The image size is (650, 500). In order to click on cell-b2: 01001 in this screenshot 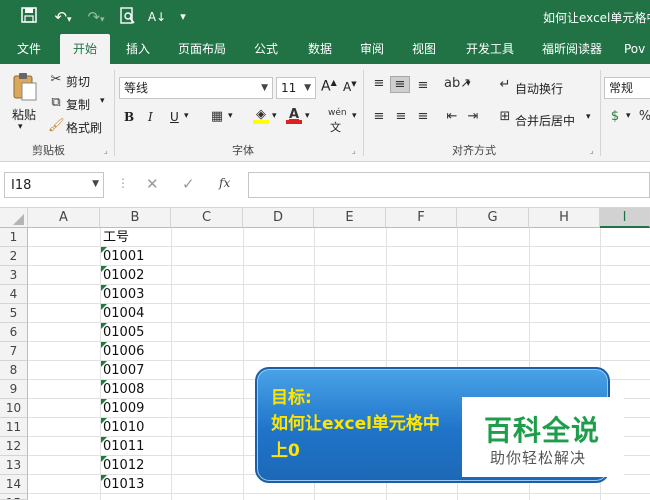, I will do `click(122, 256)`.